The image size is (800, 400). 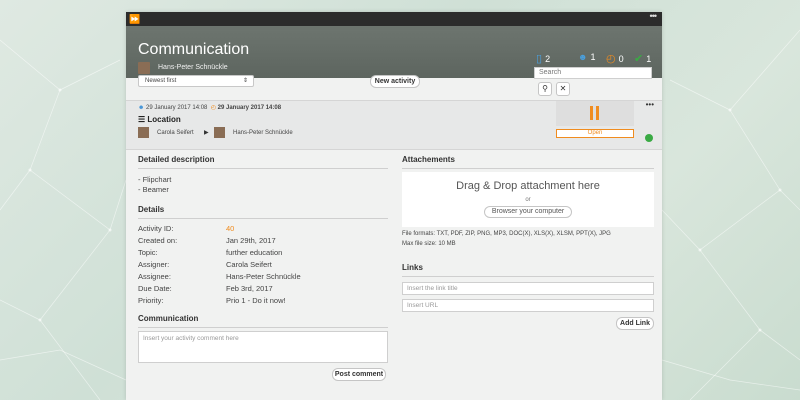 I want to click on attachments-heading: Attachements, so click(x=428, y=159).